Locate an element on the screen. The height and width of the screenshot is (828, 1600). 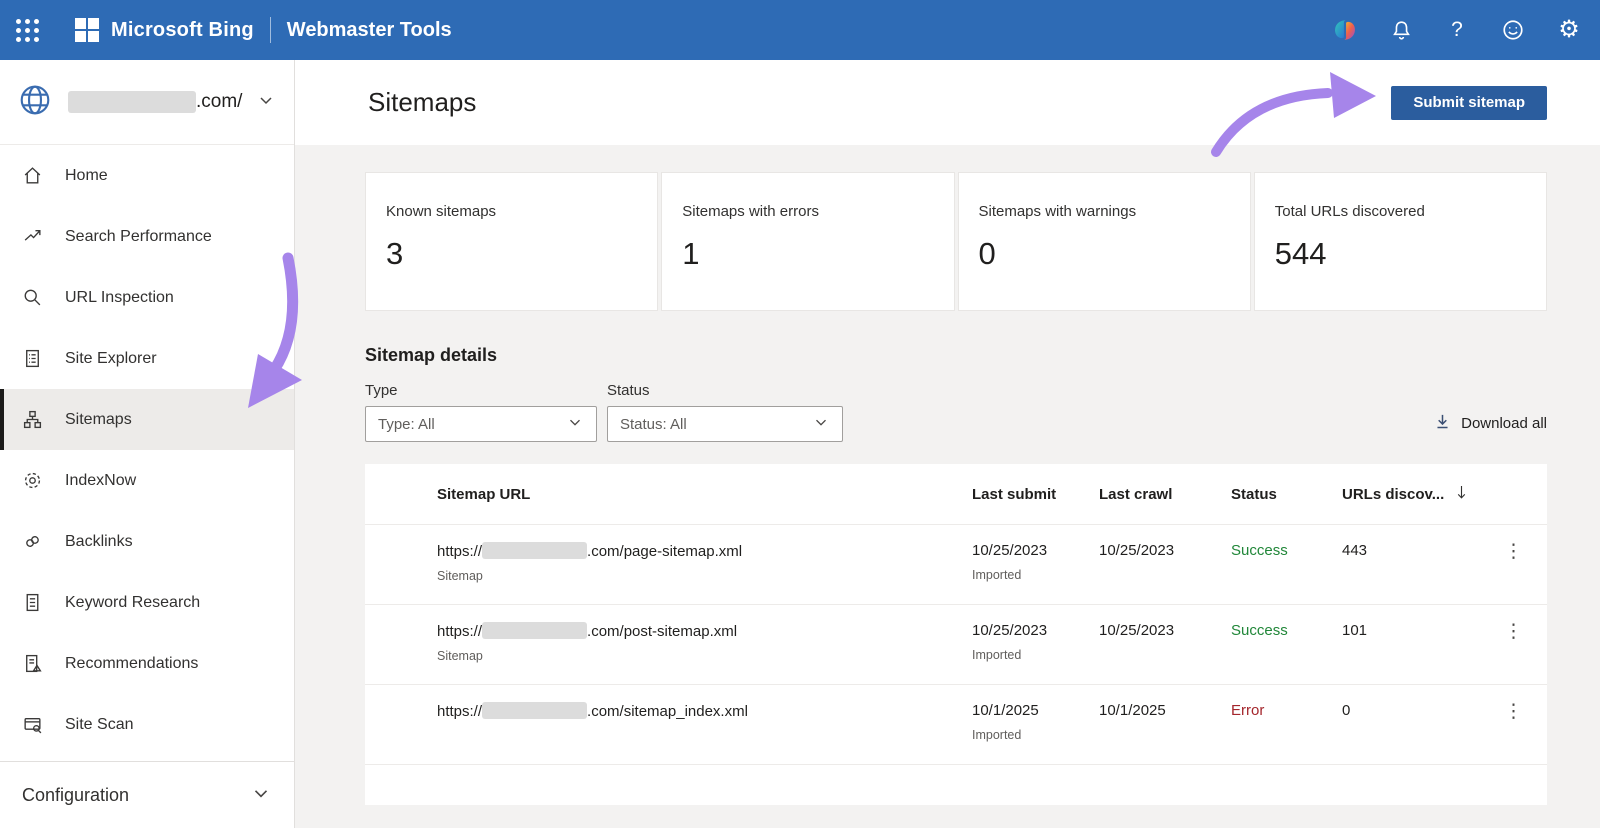
site-domain-suffix: .com/ is located at coordinates (219, 101).